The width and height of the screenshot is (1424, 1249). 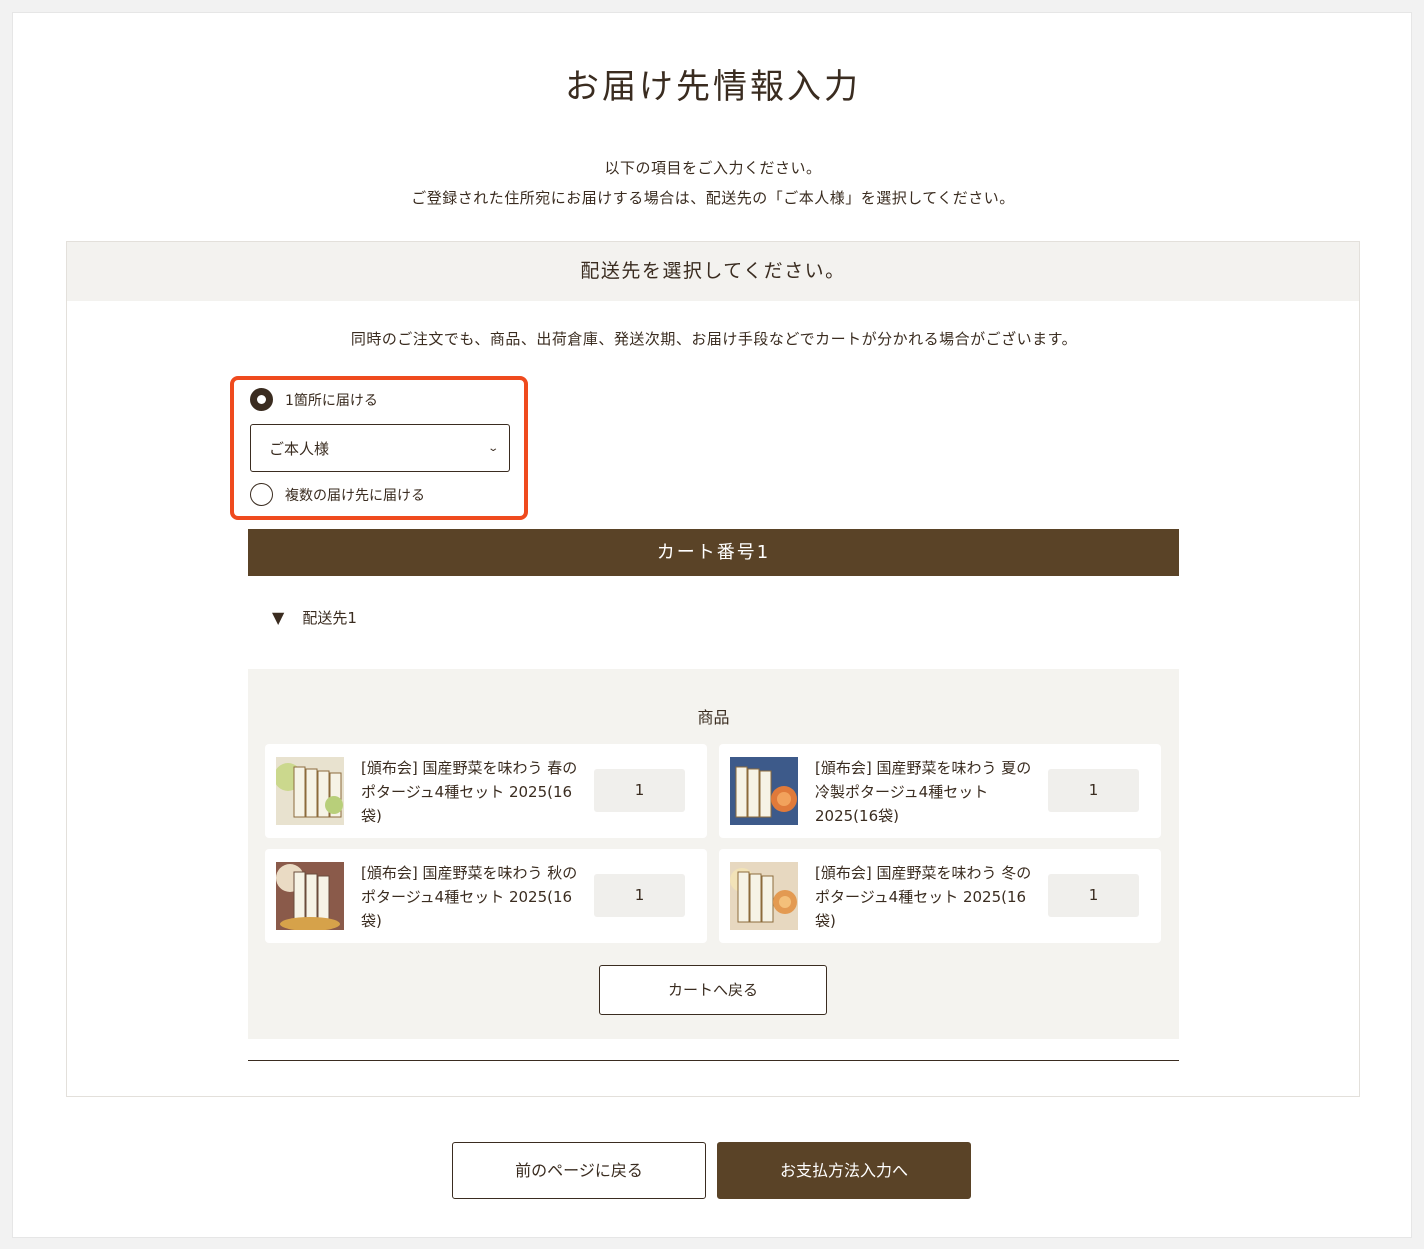 What do you see at coordinates (469, 792) in the screenshot?
I see `product-name: [頒布会] 国産野菜を味わう 春のポタージュ4種セット 2025(16袋)` at bounding box center [469, 792].